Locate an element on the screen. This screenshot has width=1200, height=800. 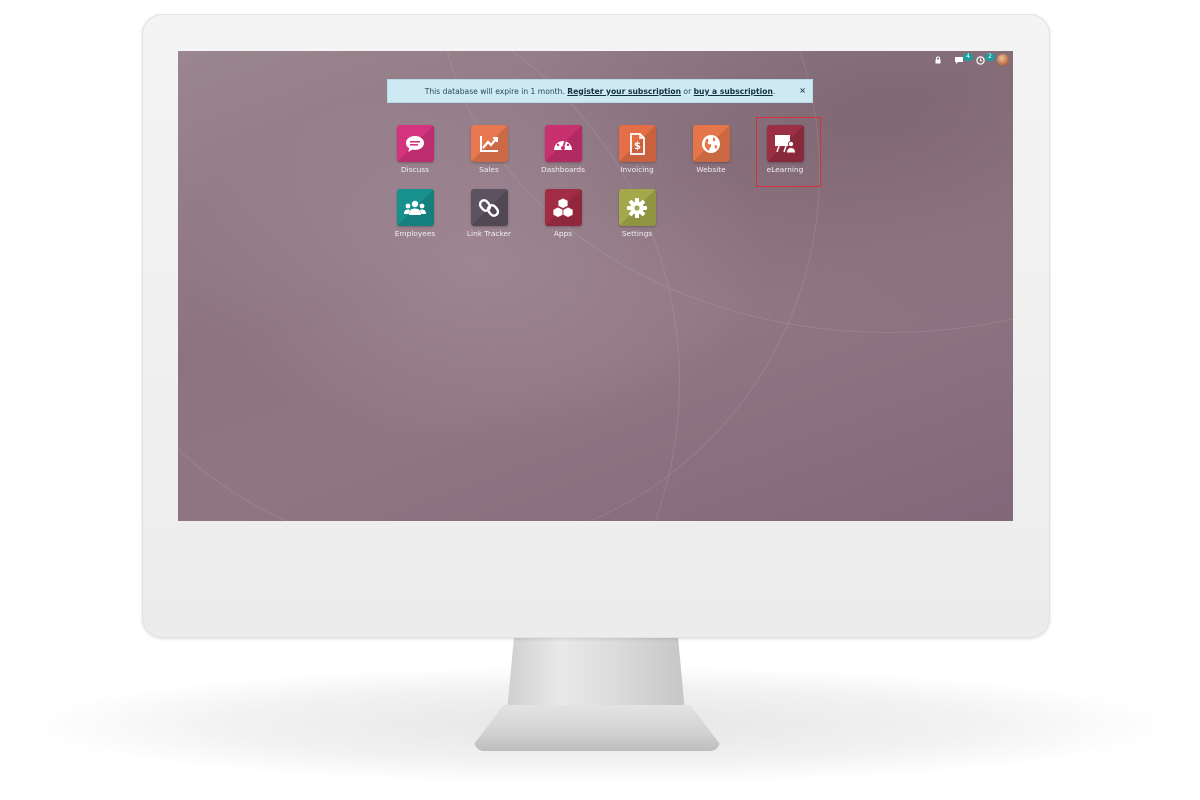
gear-icon is located at coordinates (637, 207).